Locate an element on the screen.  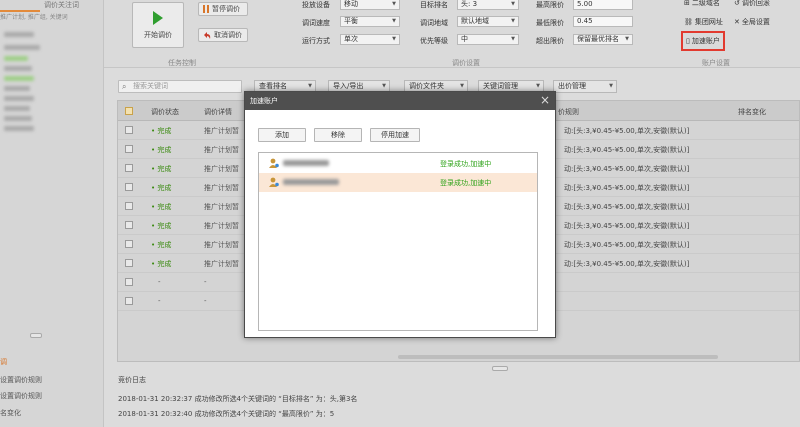
dialog-titlebar: 加速账户 × is located at coordinates (400, 101).